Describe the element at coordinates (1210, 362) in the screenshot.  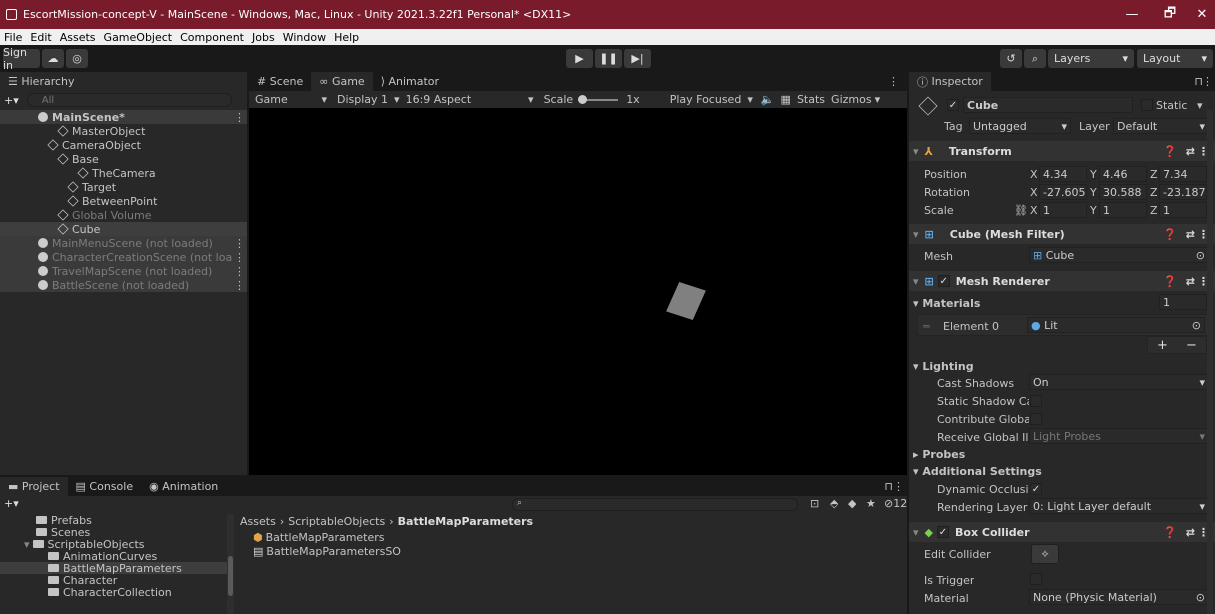
I see `inspector-scrollbar` at that location.